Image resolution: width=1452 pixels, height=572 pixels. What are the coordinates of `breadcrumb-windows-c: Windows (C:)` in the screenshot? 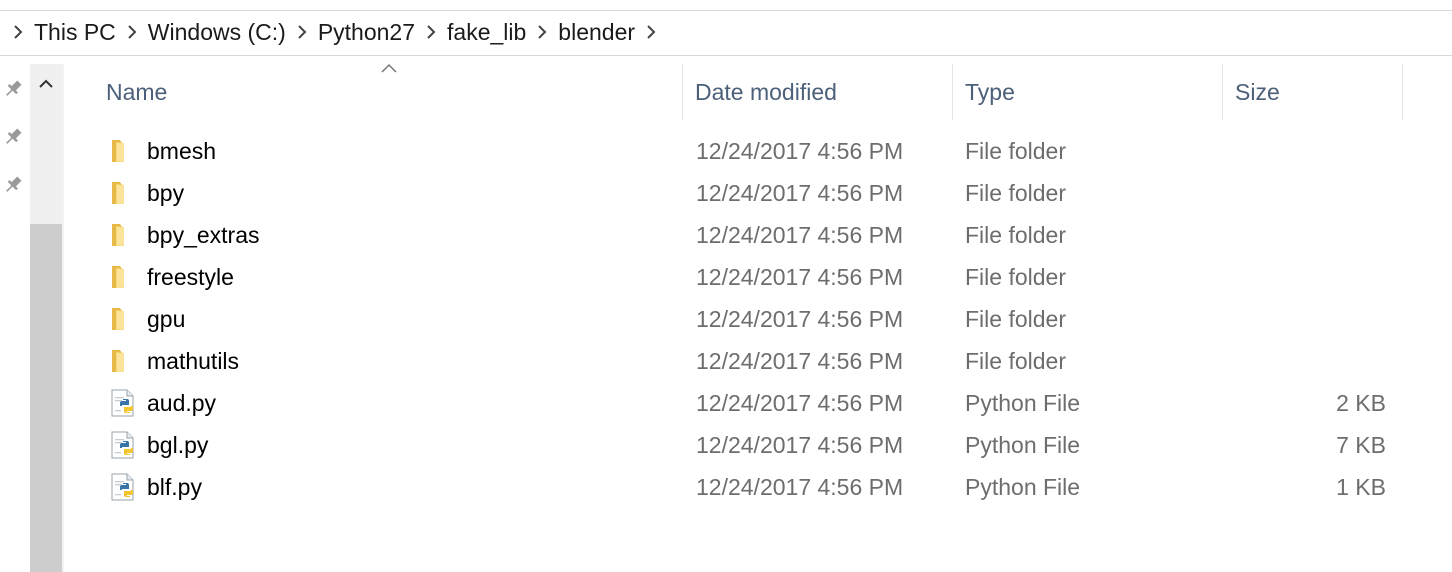 It's located at (217, 32).